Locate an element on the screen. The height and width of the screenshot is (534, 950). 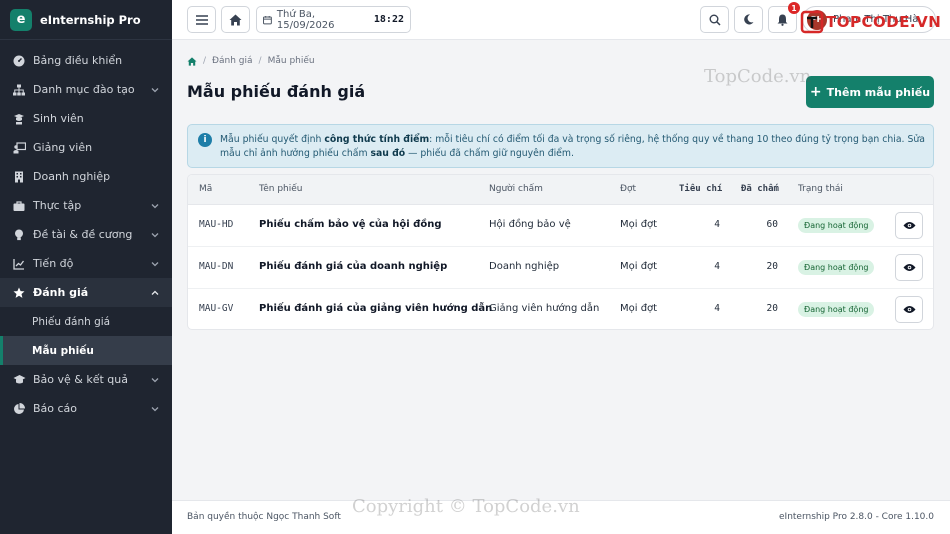
header-status: Trạng thái is located at coordinates (820, 189).